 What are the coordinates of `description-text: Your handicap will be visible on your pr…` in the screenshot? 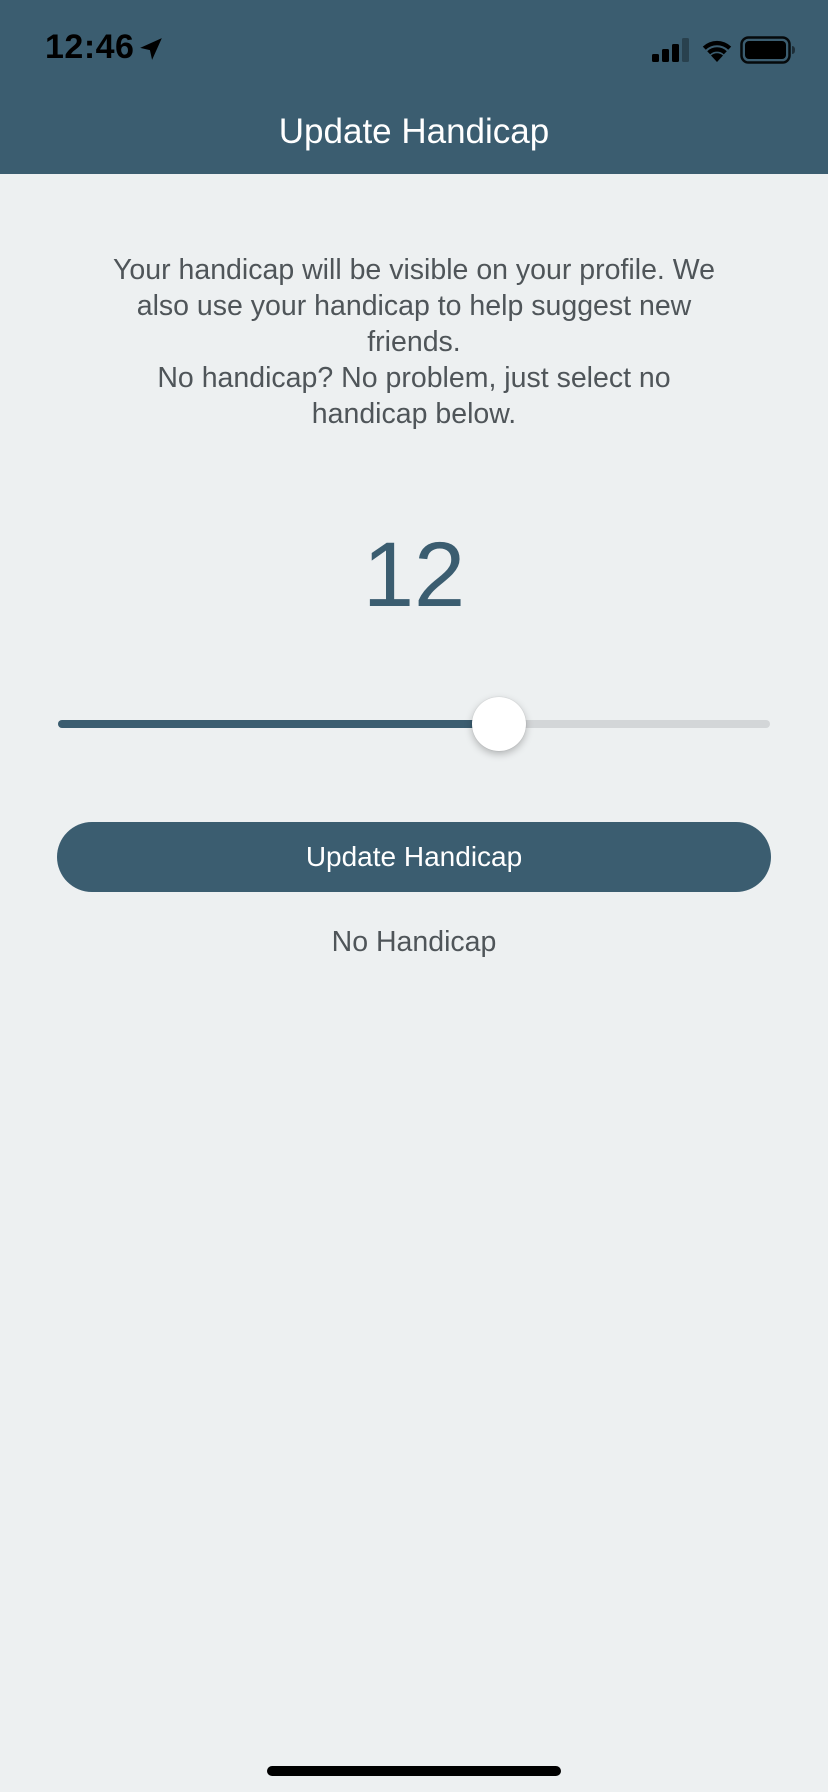 It's located at (413, 306).